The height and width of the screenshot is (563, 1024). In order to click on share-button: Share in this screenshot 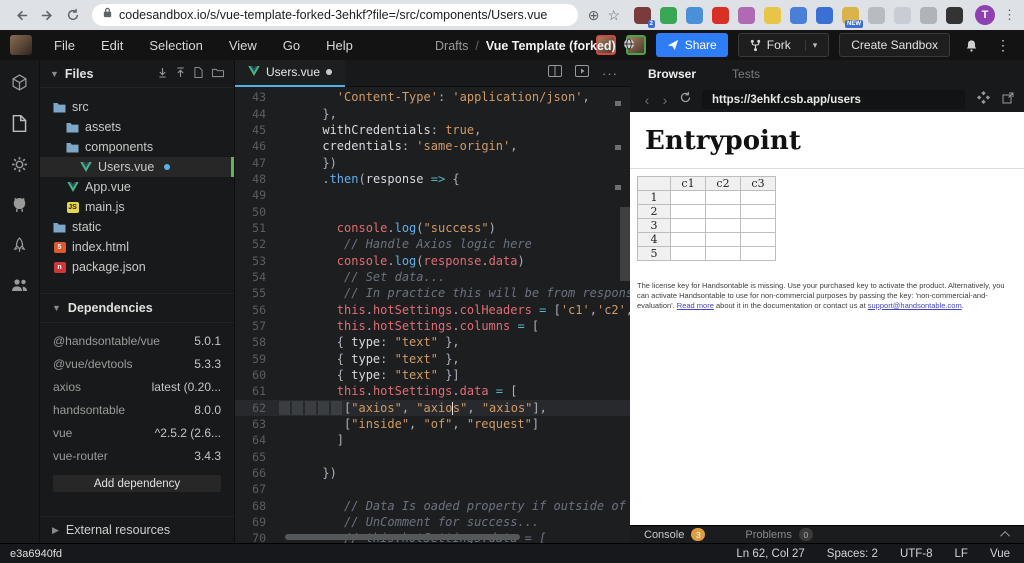, I will do `click(691, 45)`.